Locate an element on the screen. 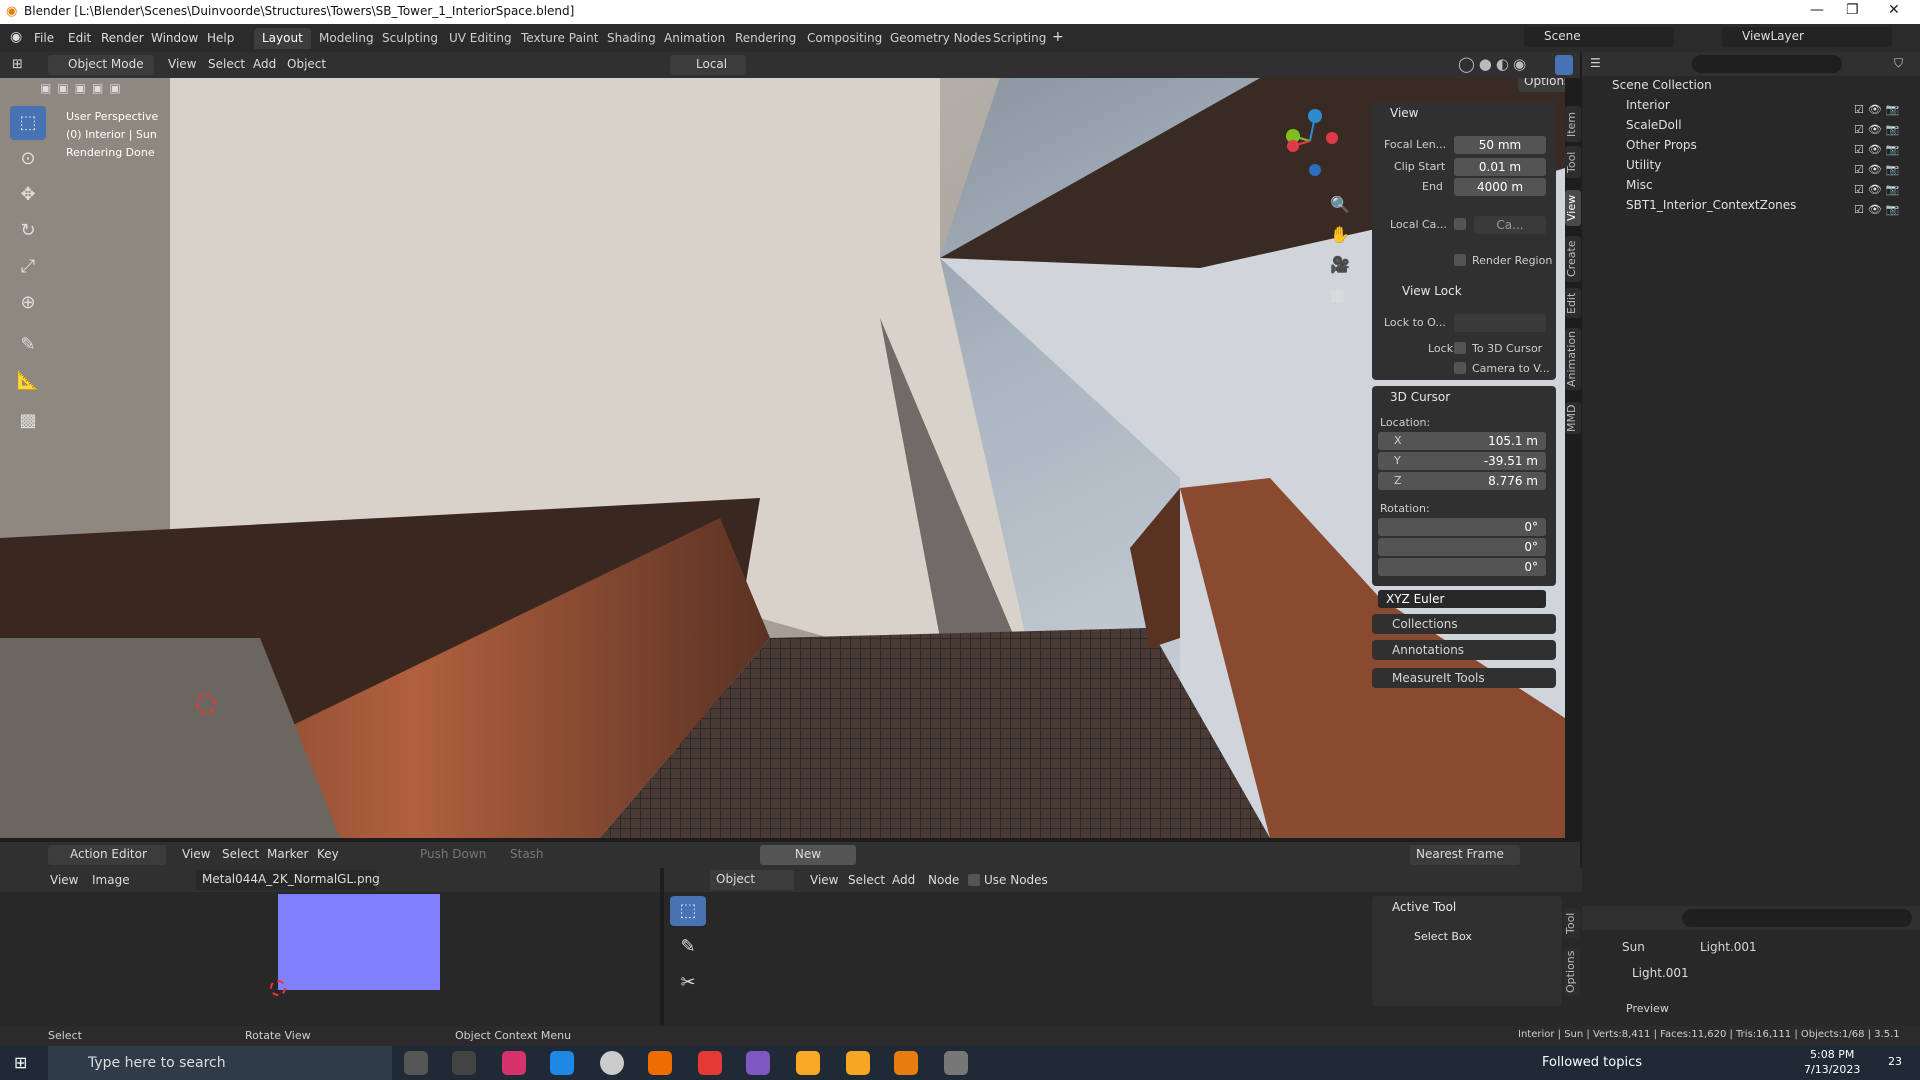 The image size is (1920, 1080). 3d-cursor-title: 3D Cursor is located at coordinates (1420, 397).